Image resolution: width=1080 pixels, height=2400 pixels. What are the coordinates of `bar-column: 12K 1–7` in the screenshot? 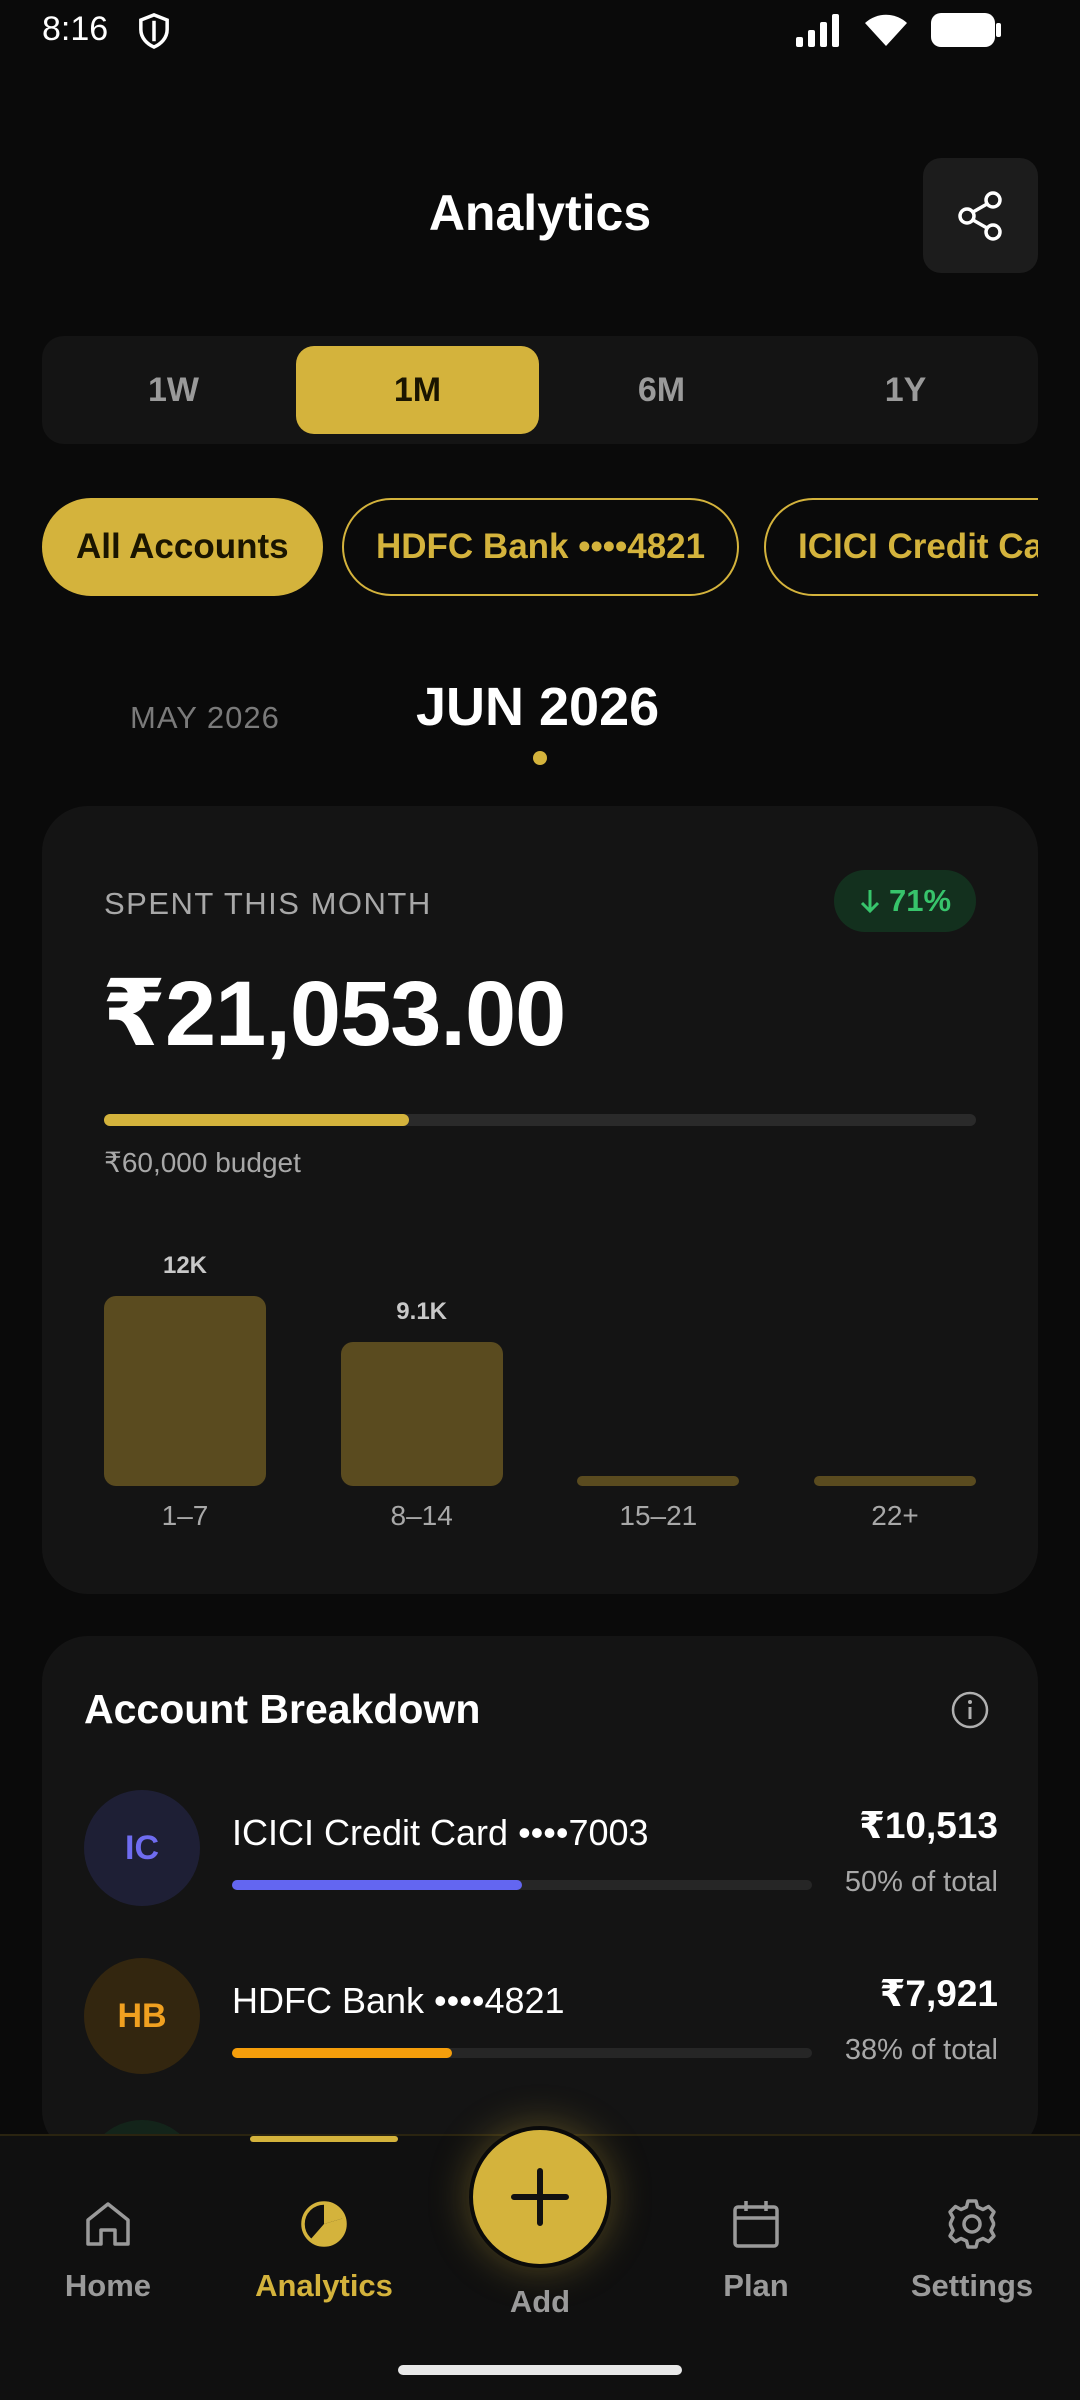 It's located at (185, 1391).